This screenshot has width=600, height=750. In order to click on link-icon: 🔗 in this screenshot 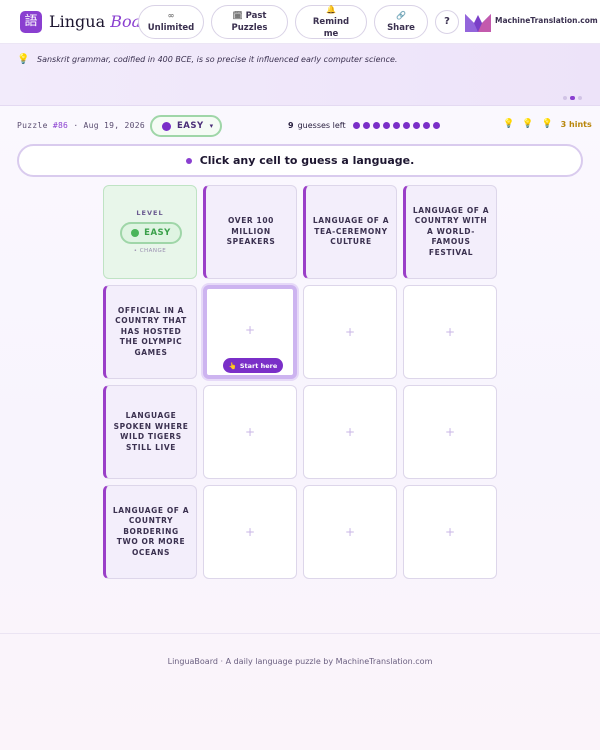, I will do `click(401, 15)`.